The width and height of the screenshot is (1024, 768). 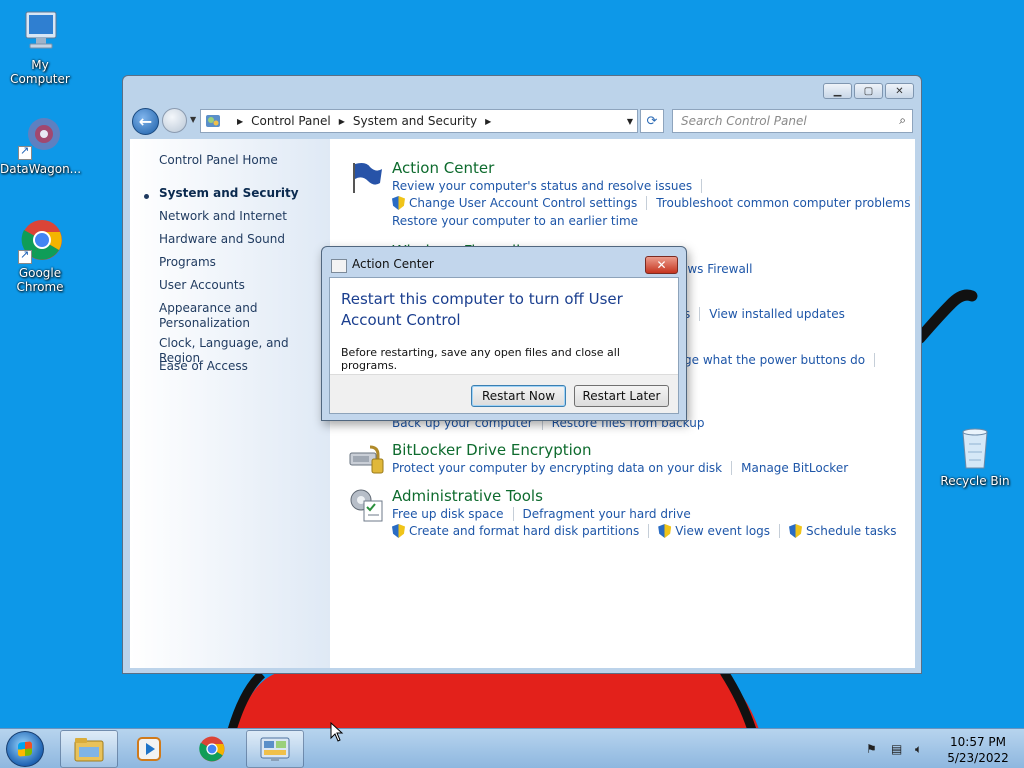 I want to click on action-center-title: Action Center, so click(x=443, y=168).